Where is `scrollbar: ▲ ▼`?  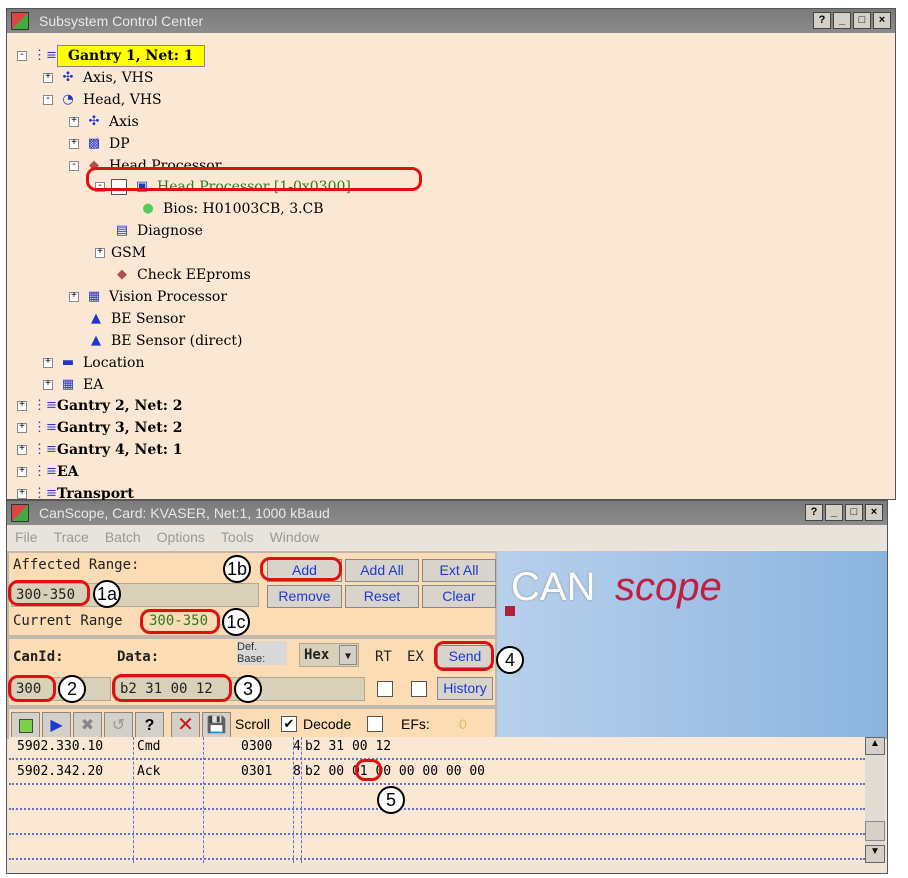 scrollbar: ▲ ▼ is located at coordinates (875, 800).